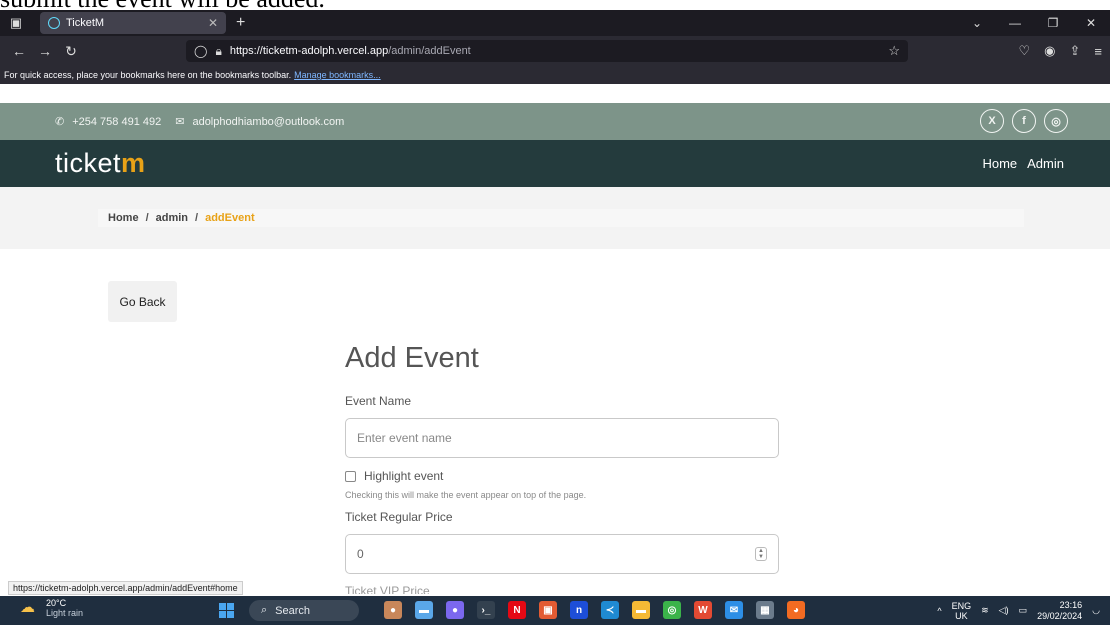  What do you see at coordinates (45, 51) in the screenshot?
I see `forward-arrow-icon: →` at bounding box center [45, 51].